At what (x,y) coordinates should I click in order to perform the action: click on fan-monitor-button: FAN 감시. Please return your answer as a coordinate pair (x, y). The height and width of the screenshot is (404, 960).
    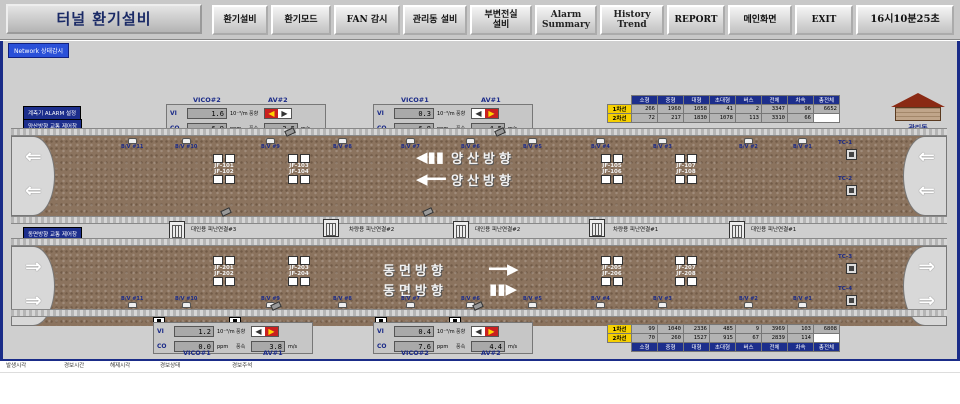
    Looking at the image, I should click on (367, 20).